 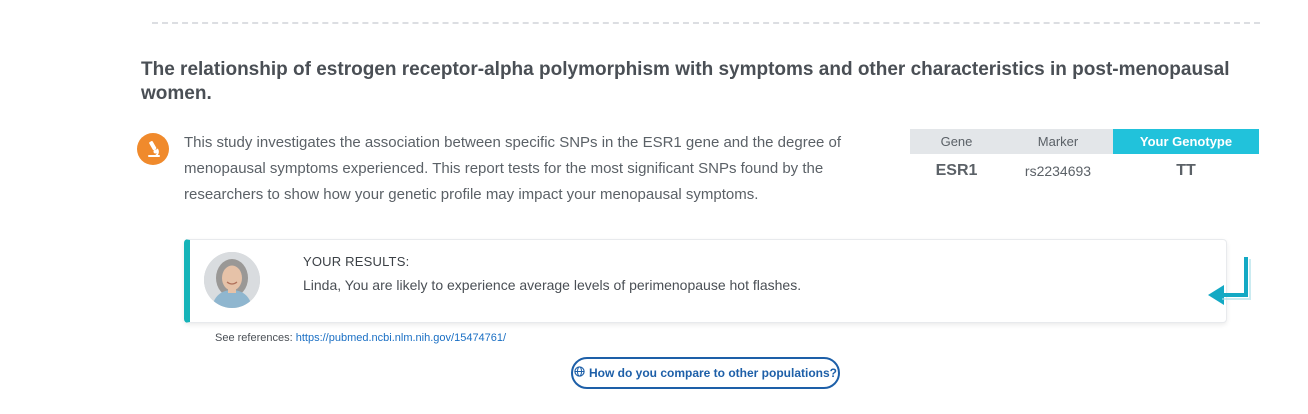 What do you see at coordinates (579, 373) in the screenshot?
I see `globe-icon` at bounding box center [579, 373].